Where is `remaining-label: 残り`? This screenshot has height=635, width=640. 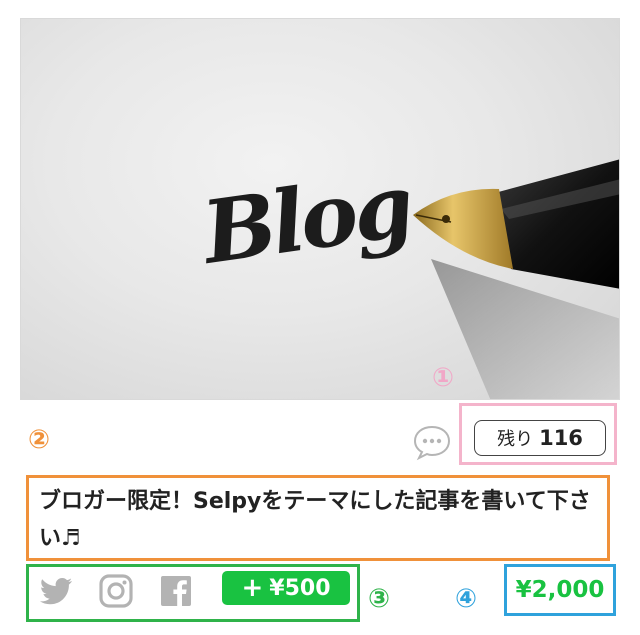
remaining-label: 残り is located at coordinates (515, 439).